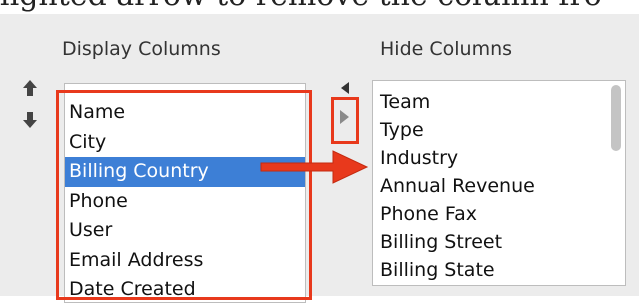 This screenshot has width=639, height=305. Describe the element at coordinates (616, 118) in the screenshot. I see `scrollbar-thumb` at that location.